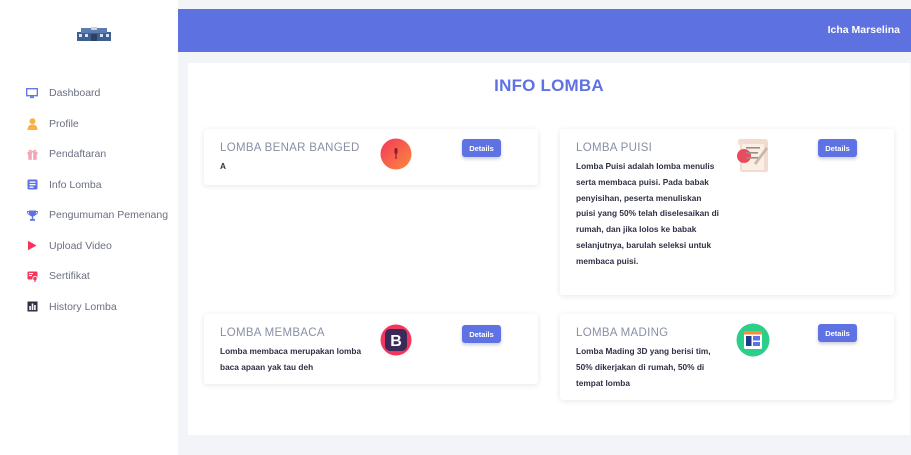  What do you see at coordinates (75, 93) in the screenshot?
I see `sidebar-item-label: Dashboard` at bounding box center [75, 93].